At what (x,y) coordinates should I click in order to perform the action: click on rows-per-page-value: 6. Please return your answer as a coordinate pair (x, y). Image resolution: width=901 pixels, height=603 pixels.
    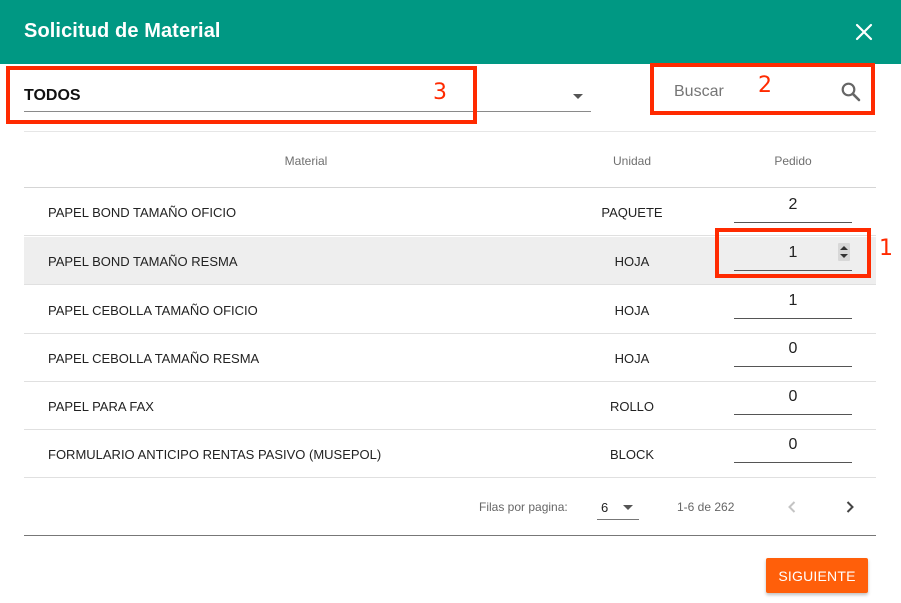
    Looking at the image, I should click on (605, 507).